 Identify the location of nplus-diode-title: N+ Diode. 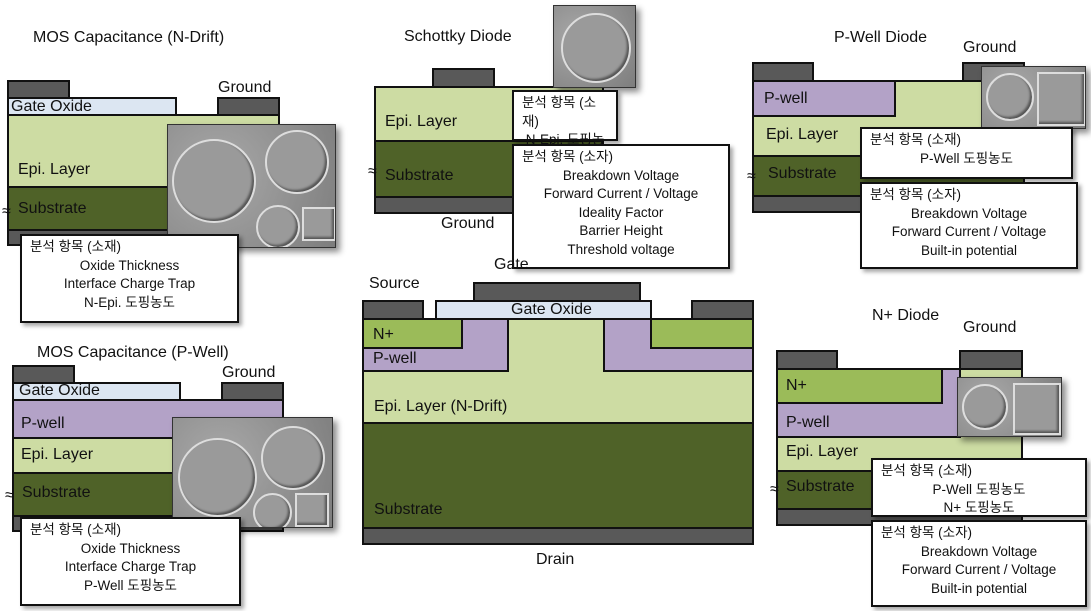
(906, 315).